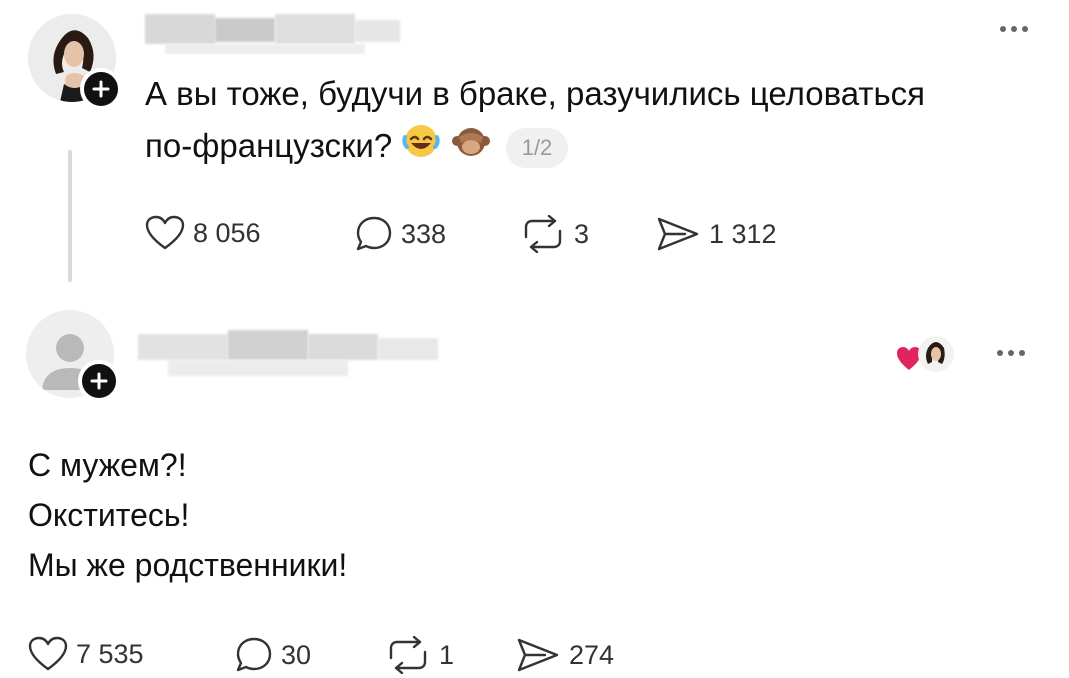 This screenshot has width=1069, height=678. What do you see at coordinates (227, 232) in the screenshot?
I see `post-like-count: 8 056` at bounding box center [227, 232].